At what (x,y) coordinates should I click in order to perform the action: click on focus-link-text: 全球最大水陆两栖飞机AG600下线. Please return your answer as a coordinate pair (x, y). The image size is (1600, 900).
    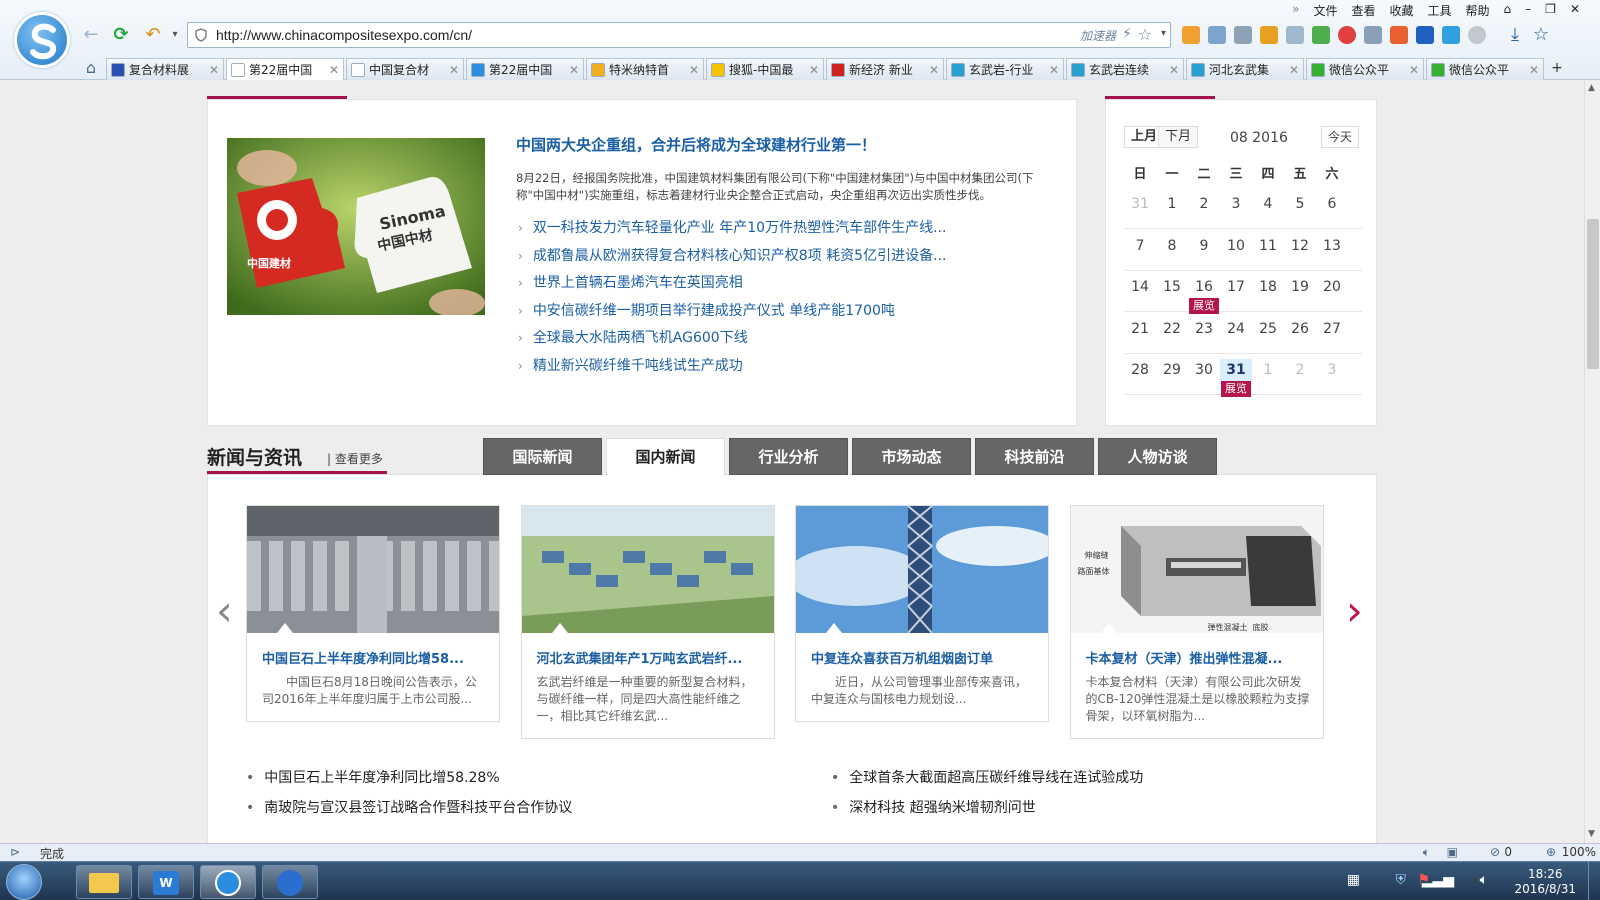
    Looking at the image, I should click on (640, 338).